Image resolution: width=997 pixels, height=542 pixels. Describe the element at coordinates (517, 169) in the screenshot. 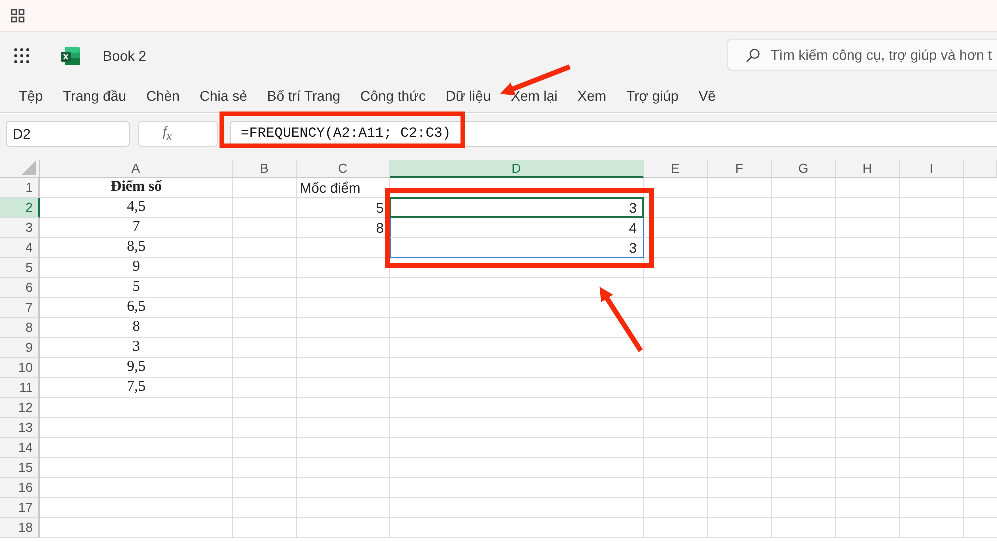

I see `column-header: D` at that location.